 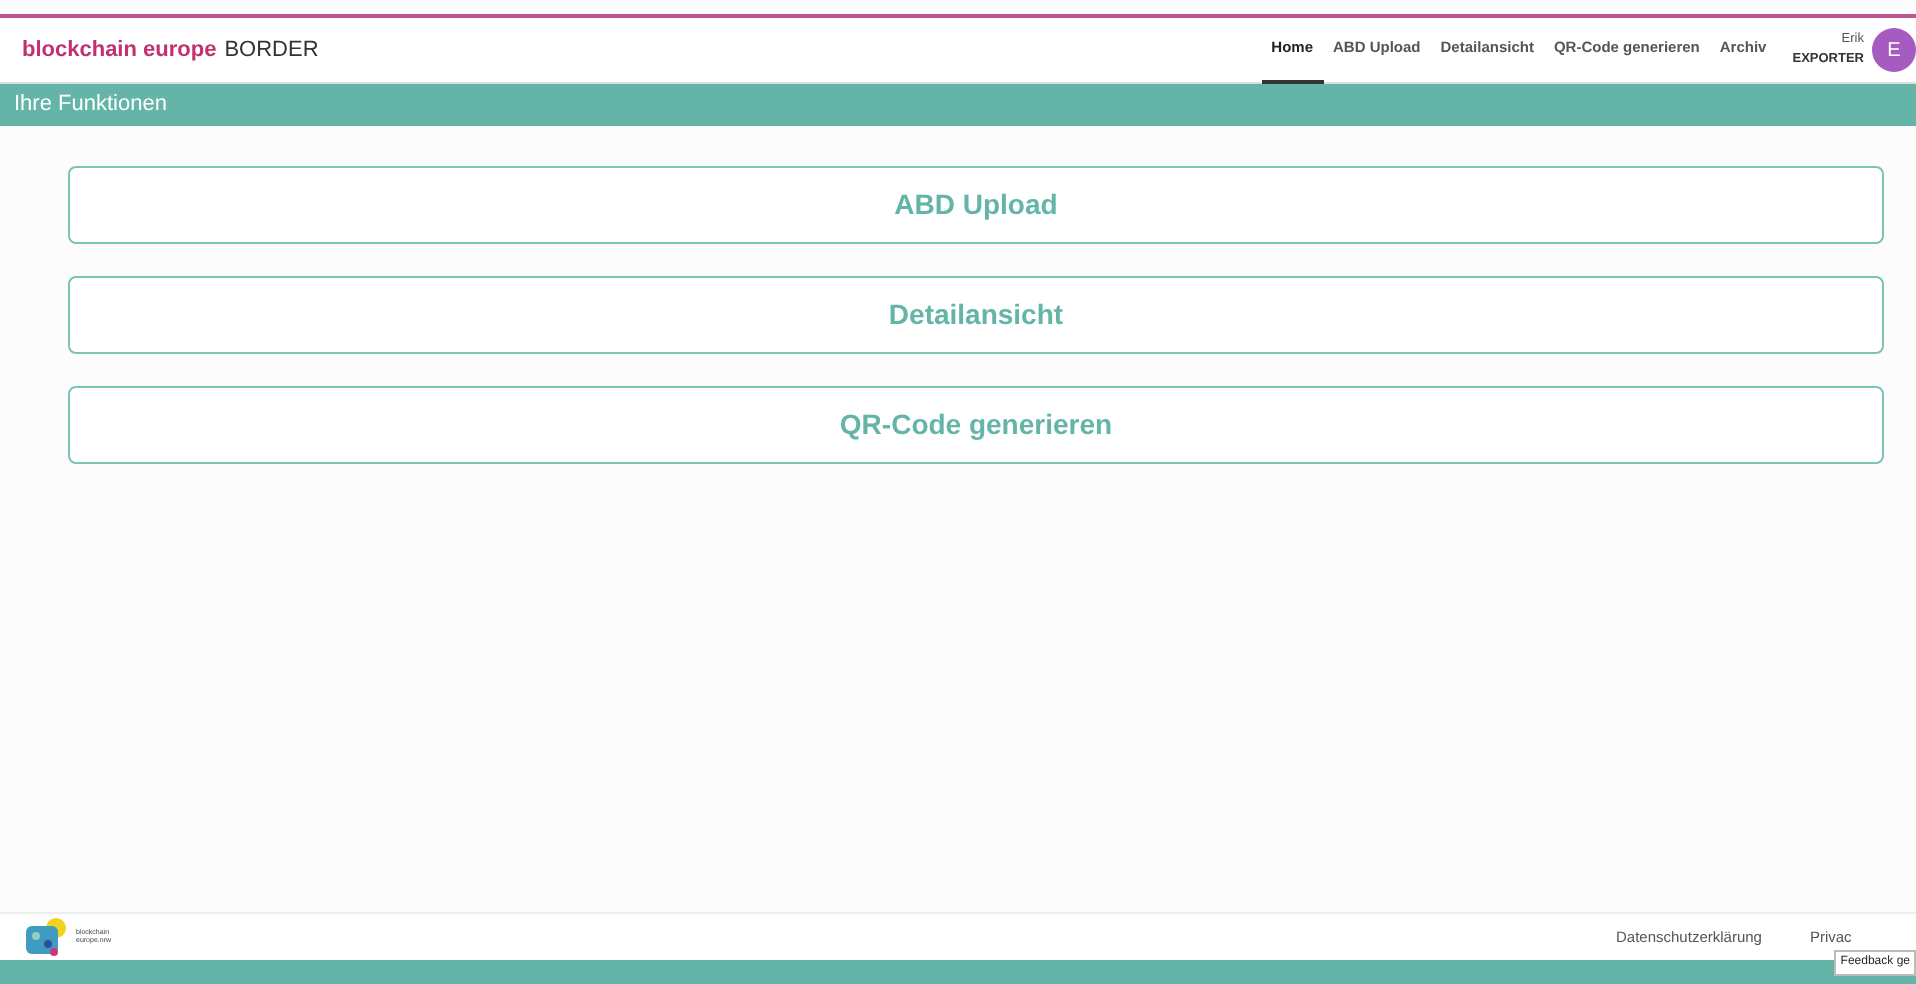 I want to click on app-name: BORDER, so click(x=271, y=50).